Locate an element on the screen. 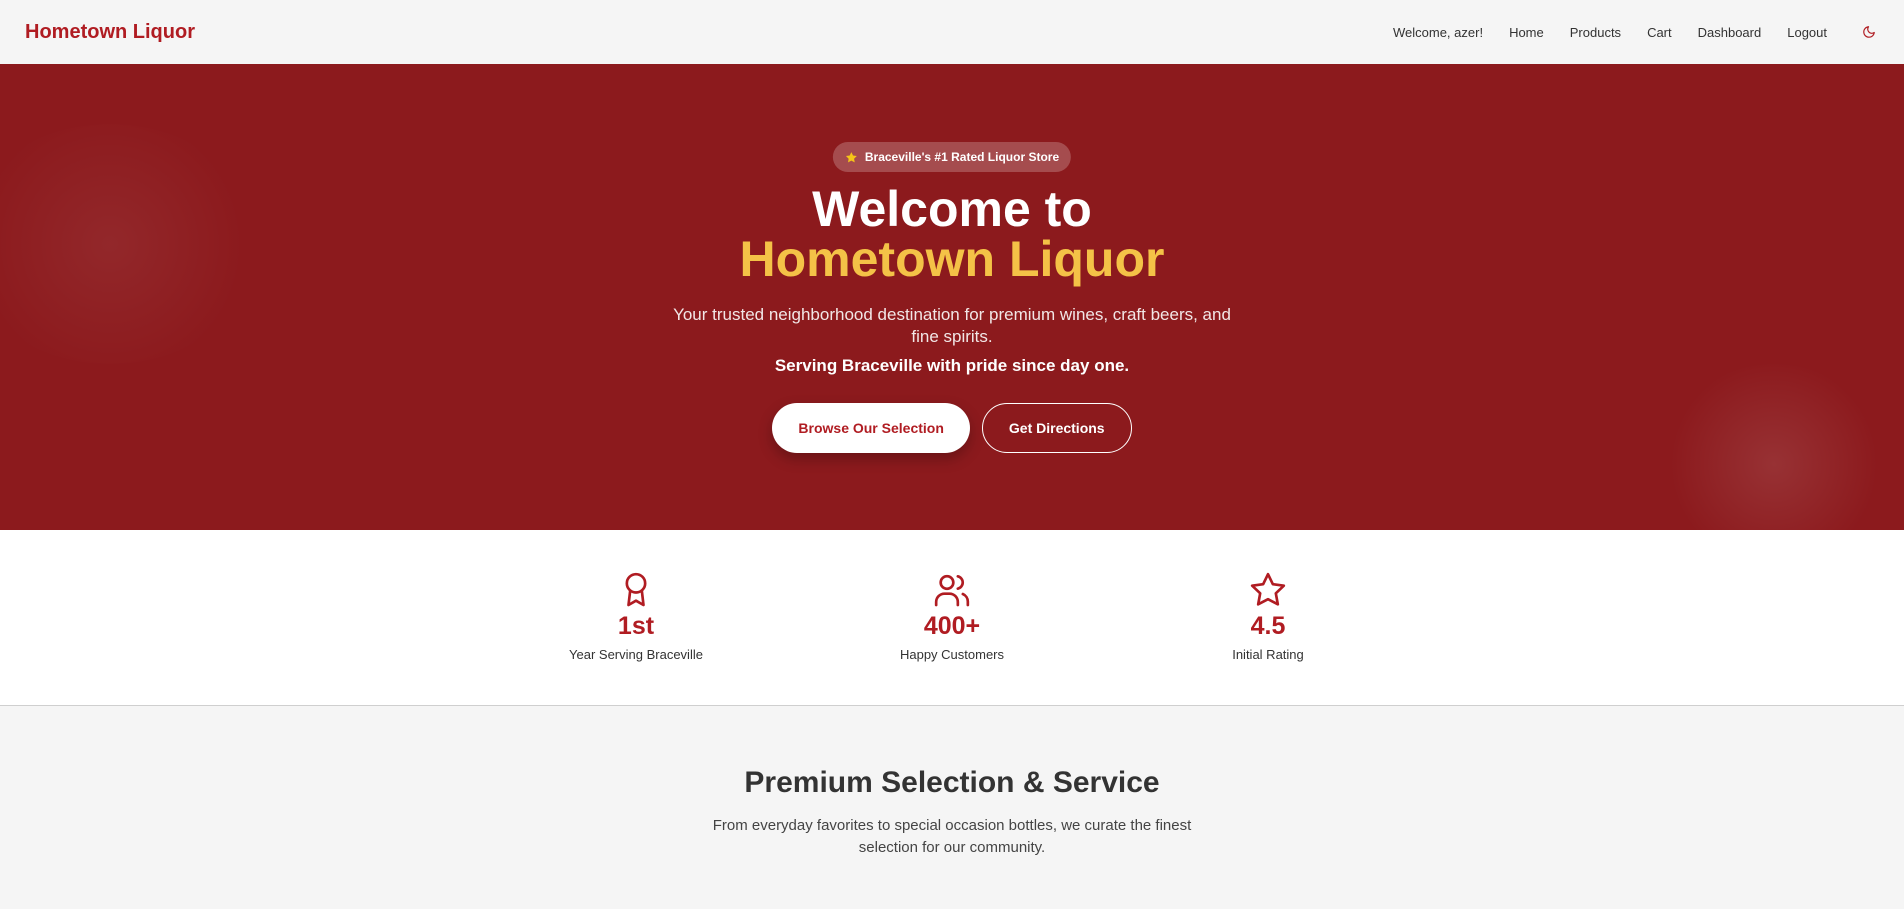  nav-cart: Cart is located at coordinates (1659, 32).